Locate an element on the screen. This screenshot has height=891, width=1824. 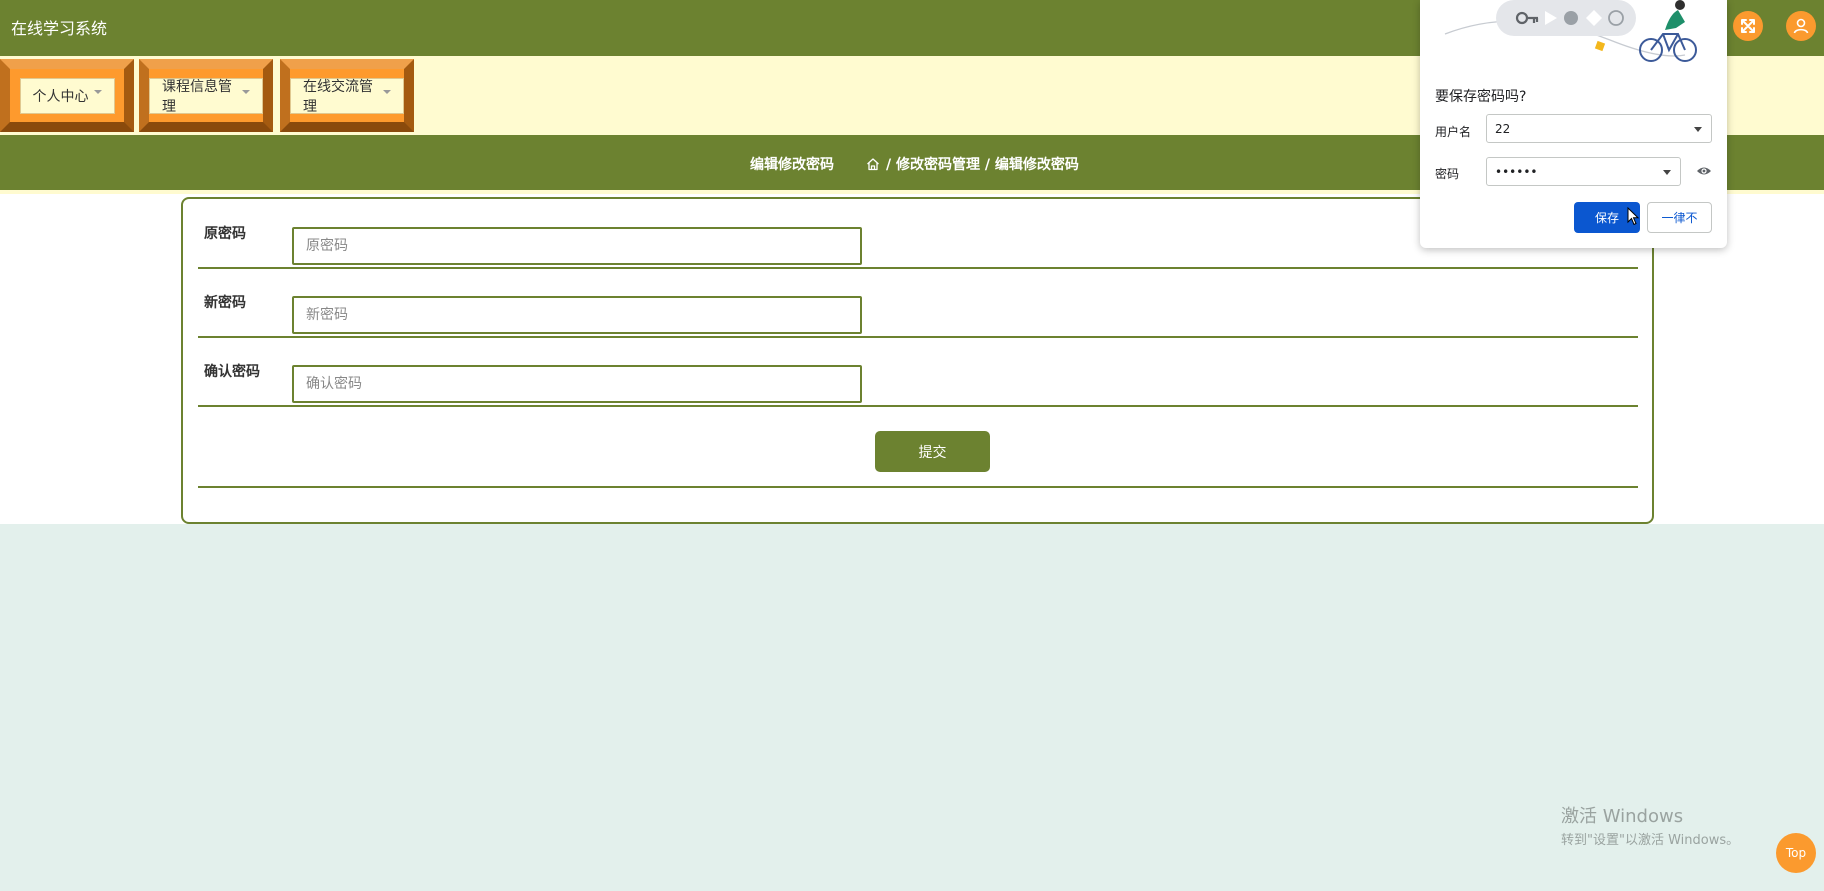
form-row-submit: 提交 is located at coordinates (918, 452).